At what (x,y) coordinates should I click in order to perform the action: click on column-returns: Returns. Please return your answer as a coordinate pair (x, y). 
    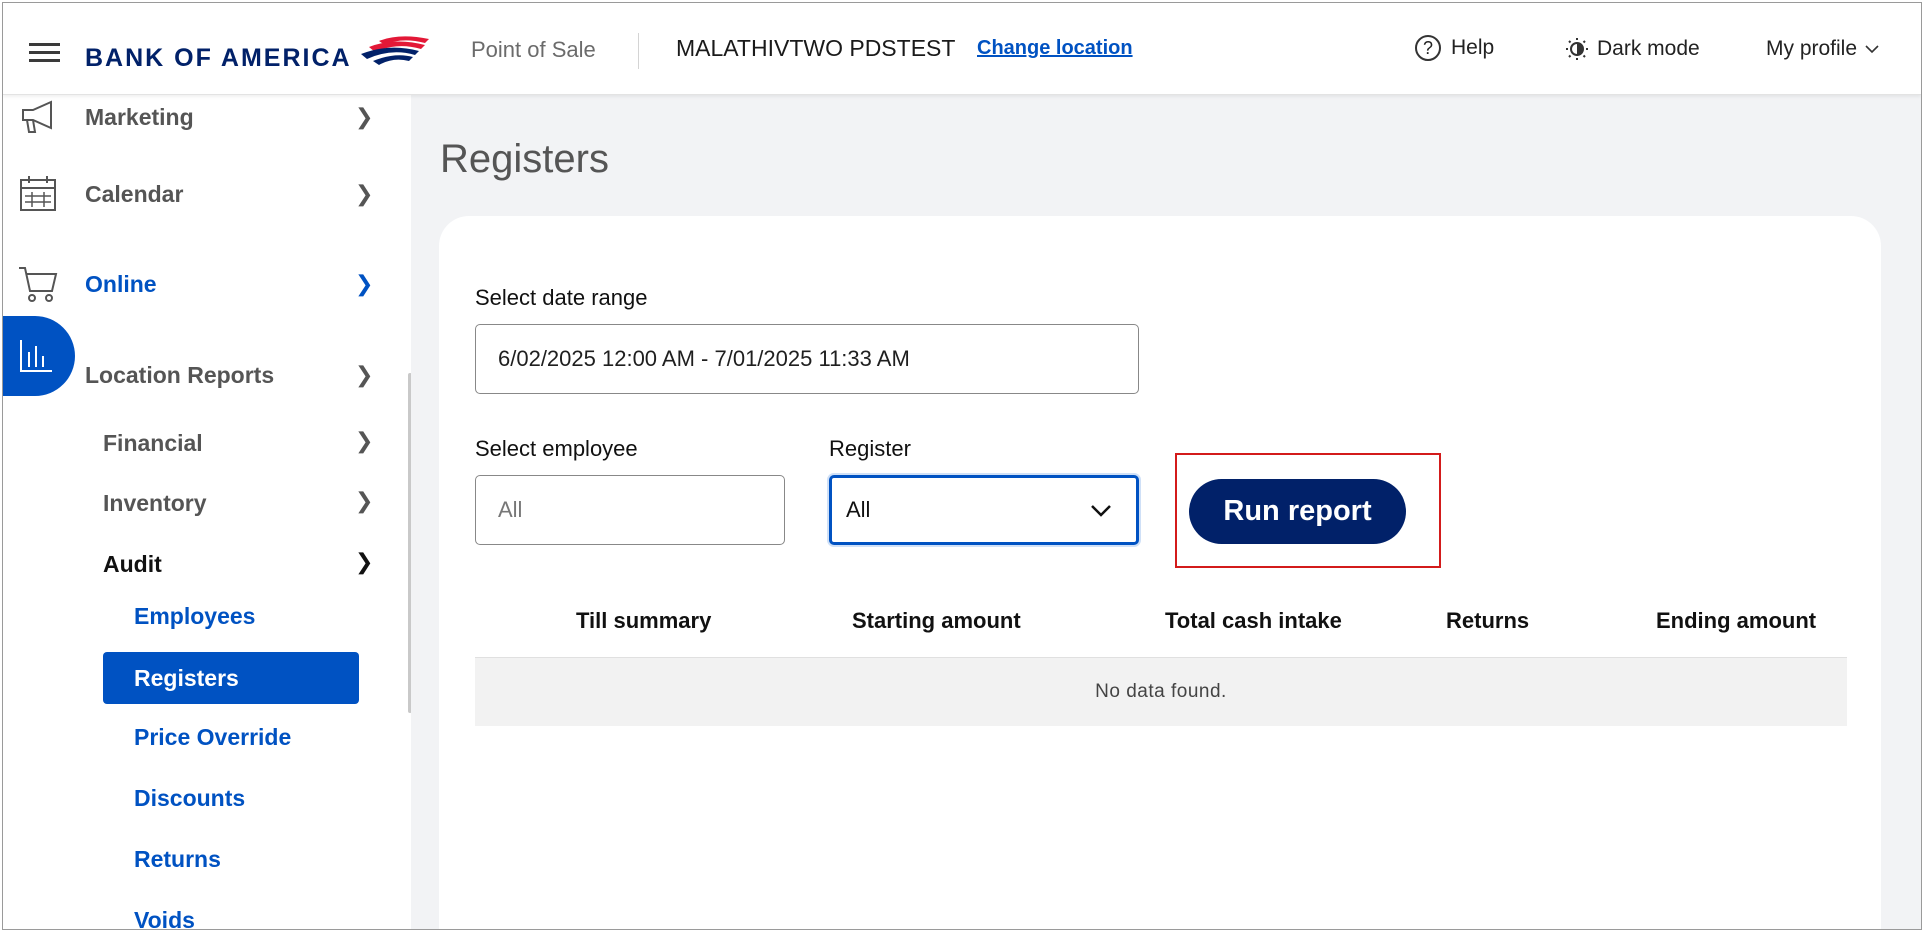
    Looking at the image, I should click on (1488, 620).